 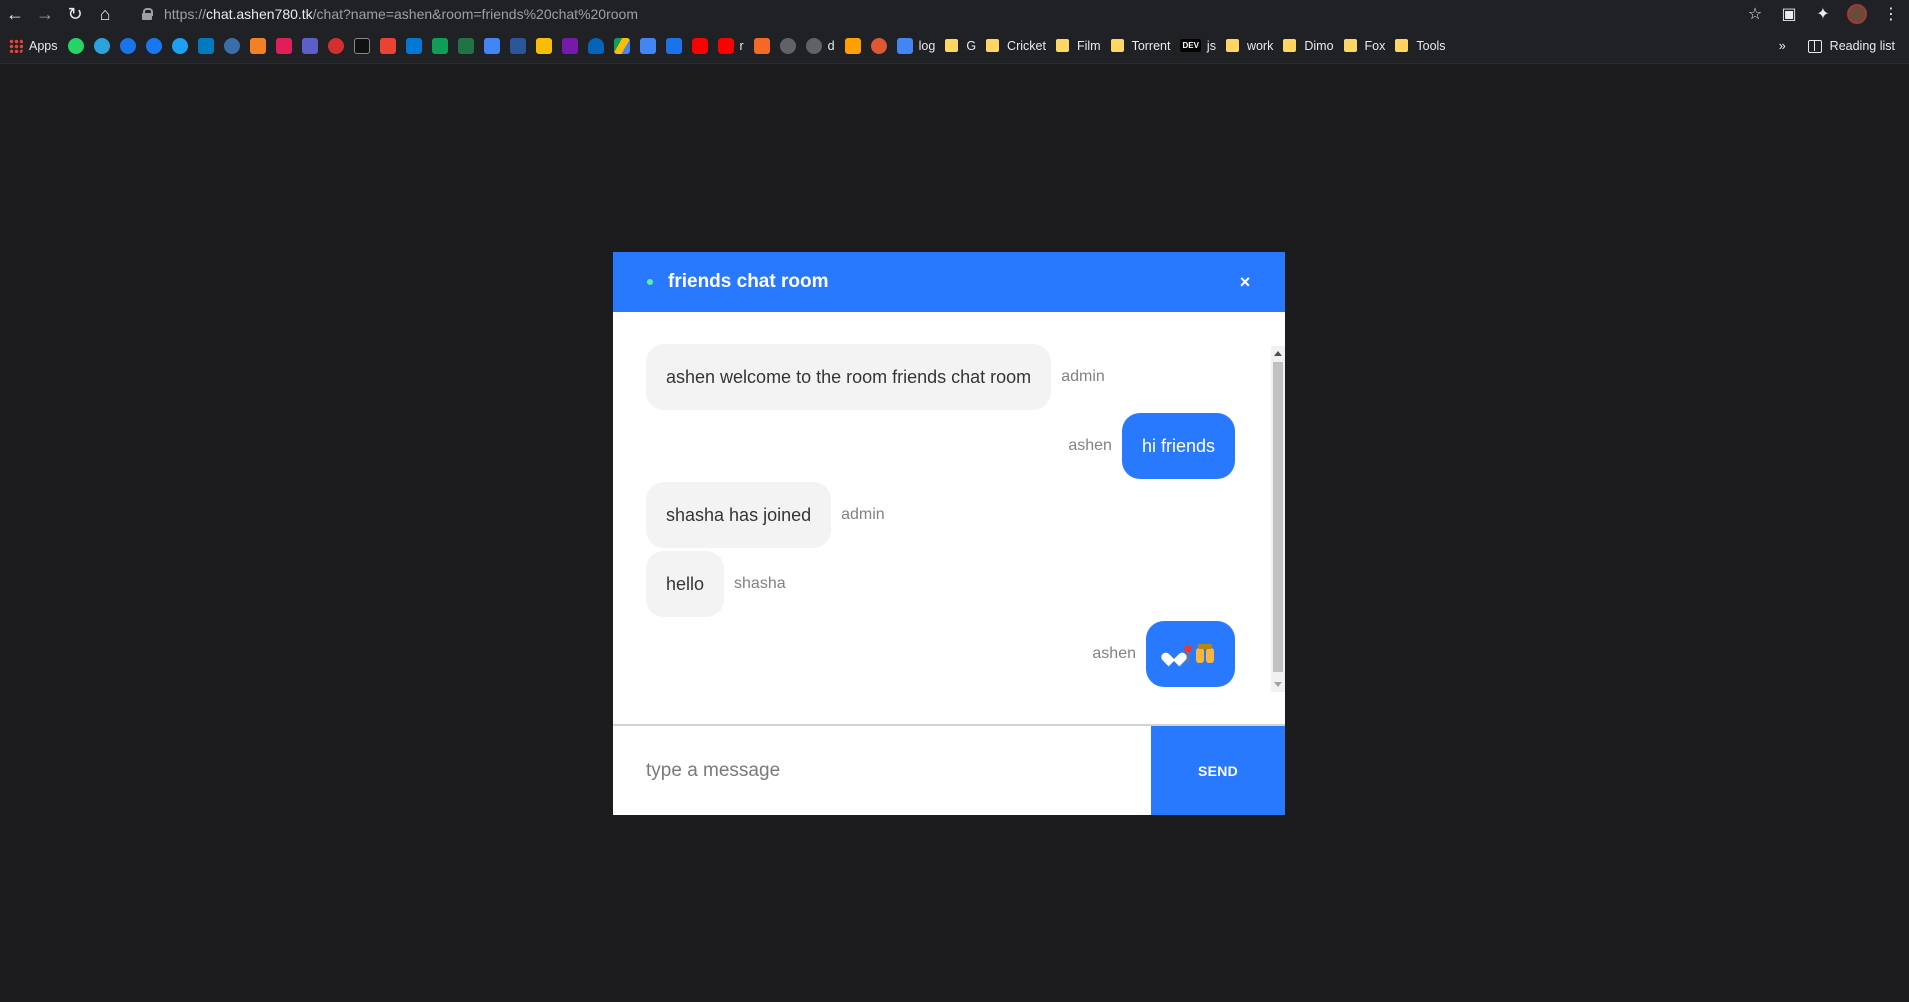 What do you see at coordinates (206, 46) in the screenshot?
I see `bookmark-trello` at bounding box center [206, 46].